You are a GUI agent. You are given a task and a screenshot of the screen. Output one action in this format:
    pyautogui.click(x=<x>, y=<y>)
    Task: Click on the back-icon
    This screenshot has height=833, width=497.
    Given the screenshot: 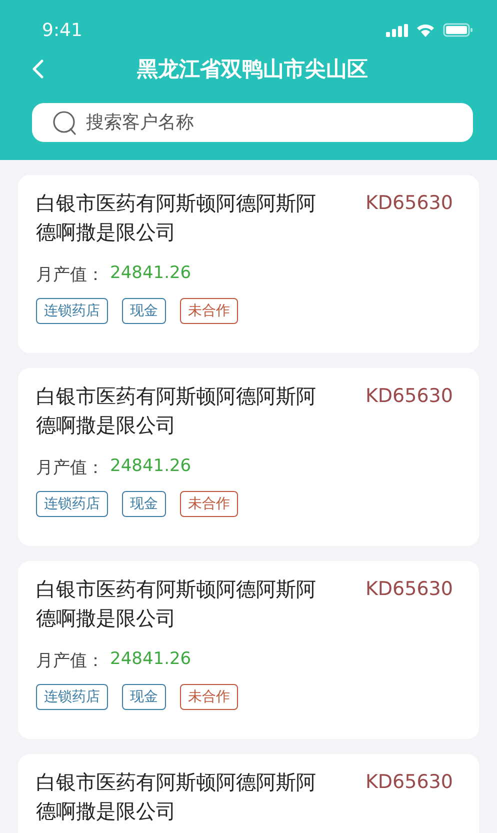 What is the action you would take?
    pyautogui.click(x=38, y=69)
    